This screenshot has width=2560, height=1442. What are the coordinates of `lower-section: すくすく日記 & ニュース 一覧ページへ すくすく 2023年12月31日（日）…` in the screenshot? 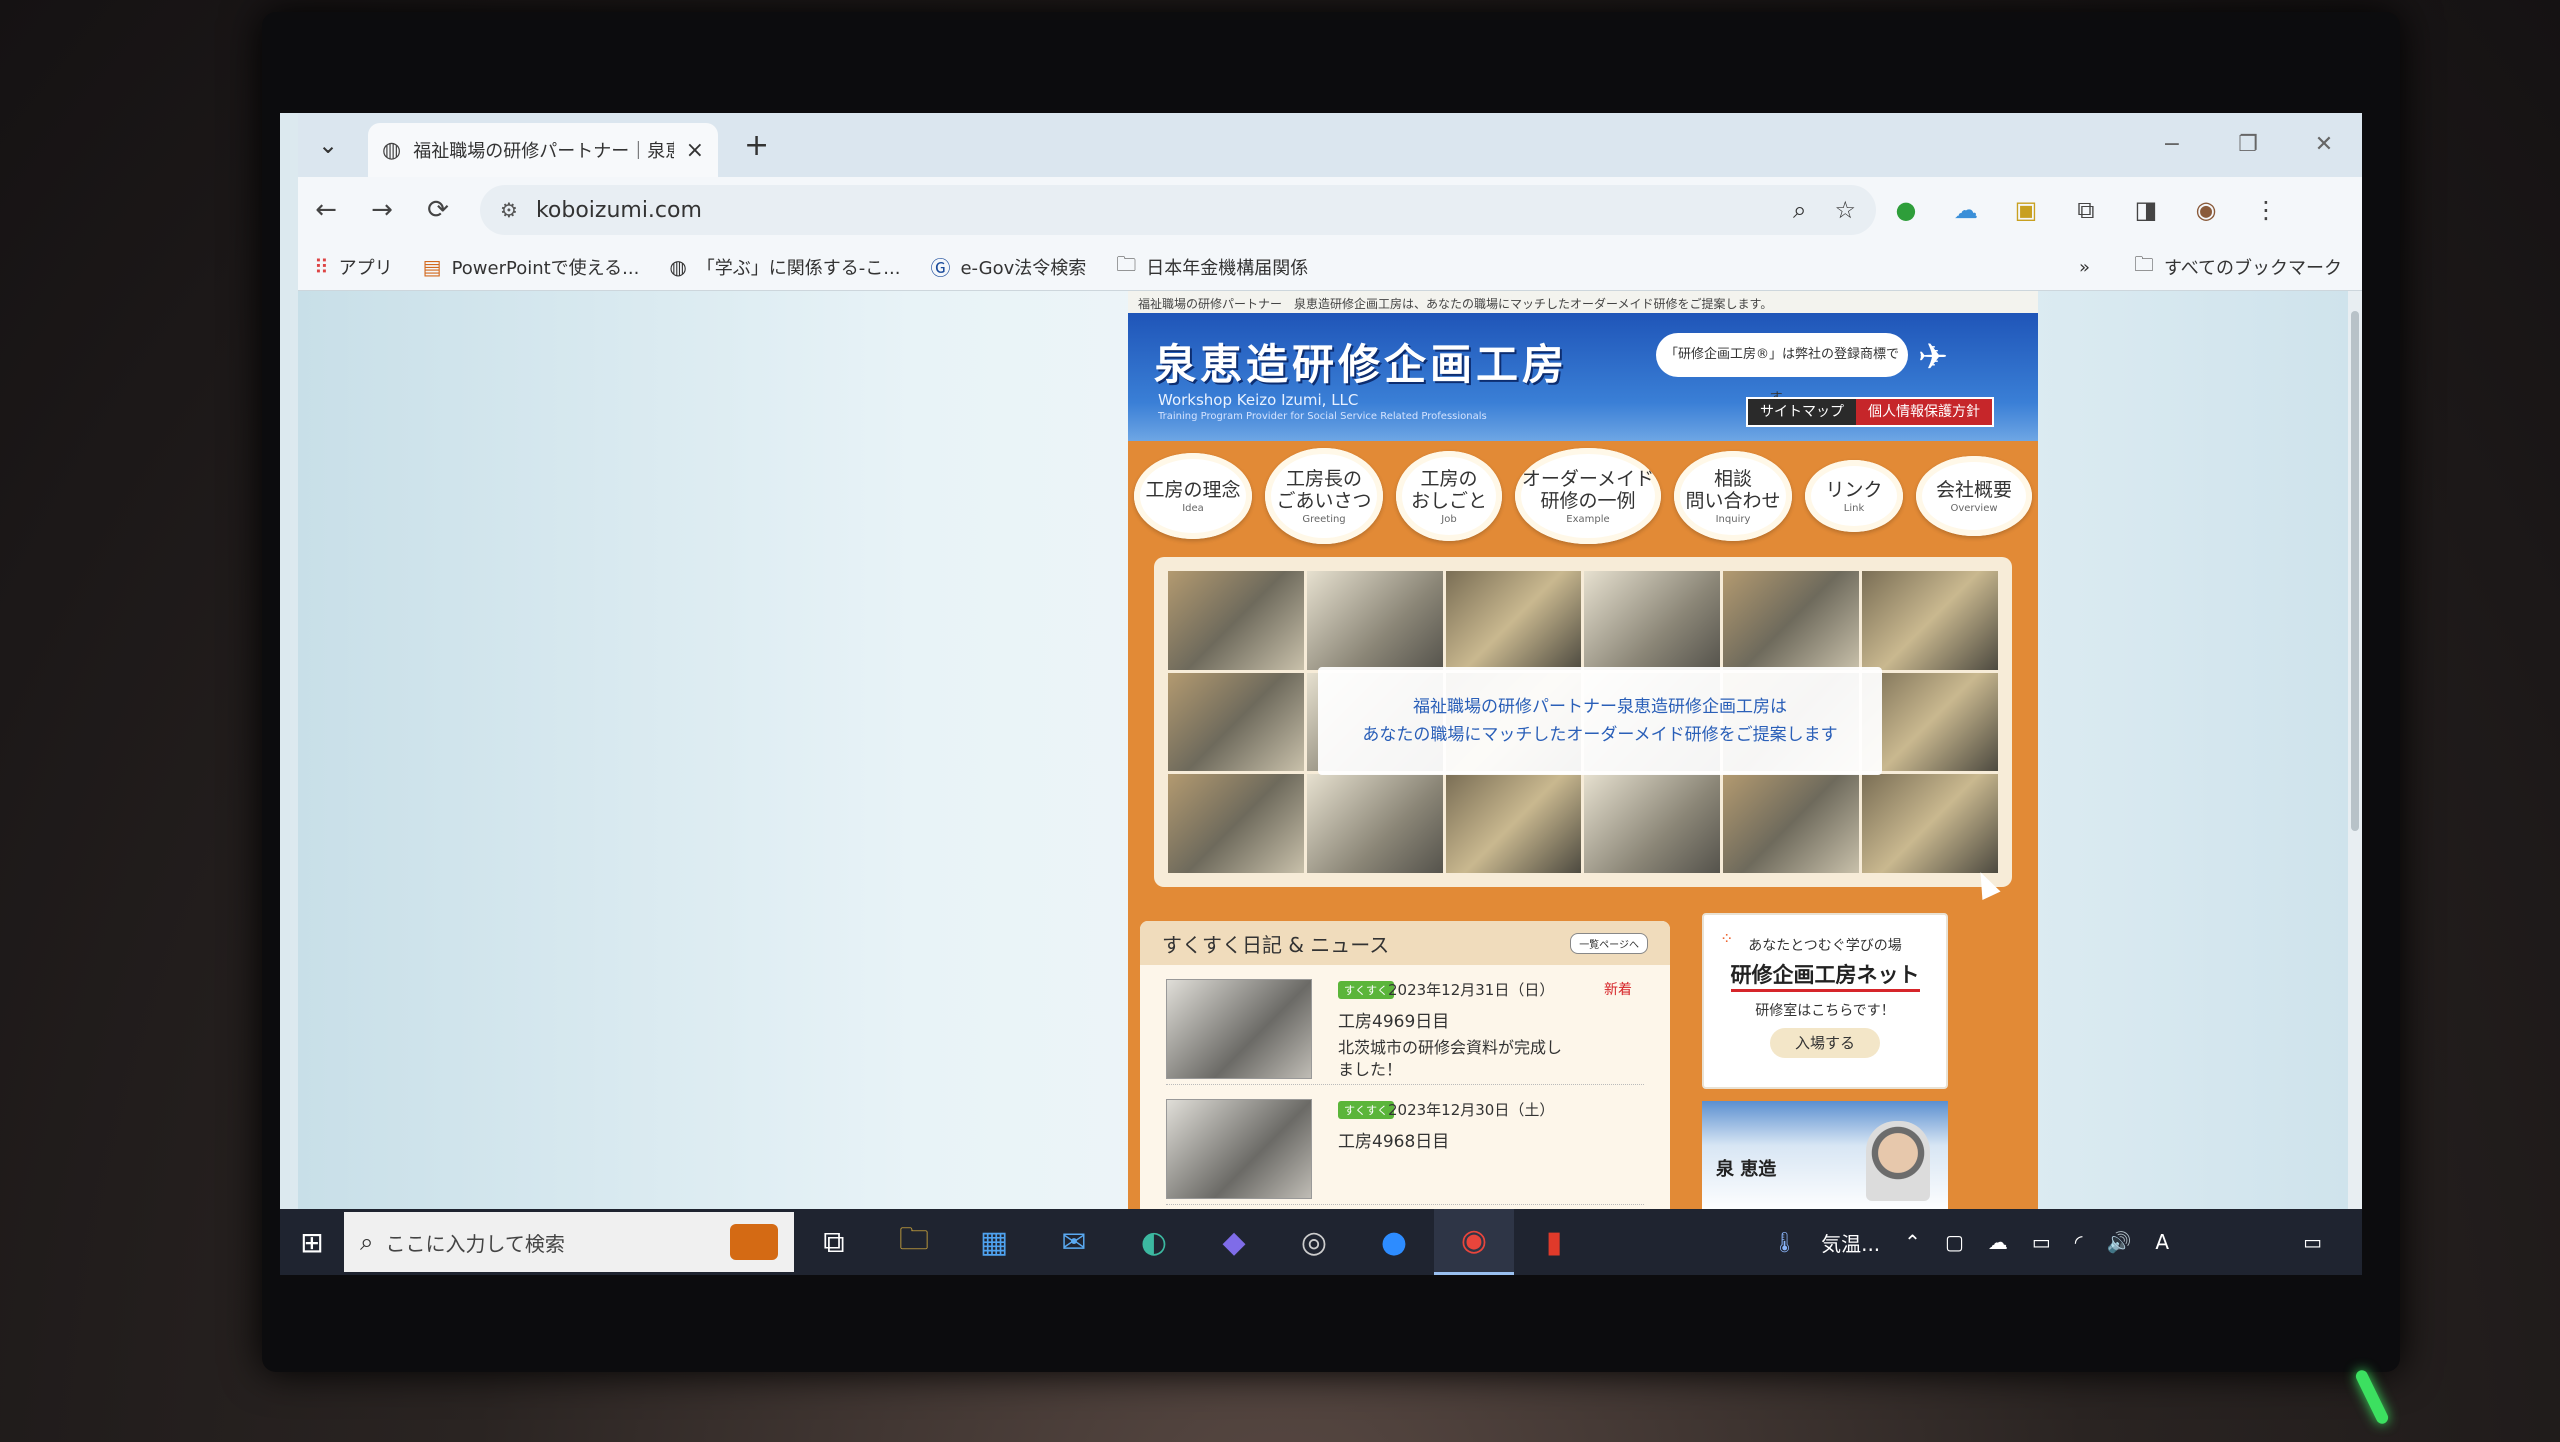 It's located at (1583, 1061).